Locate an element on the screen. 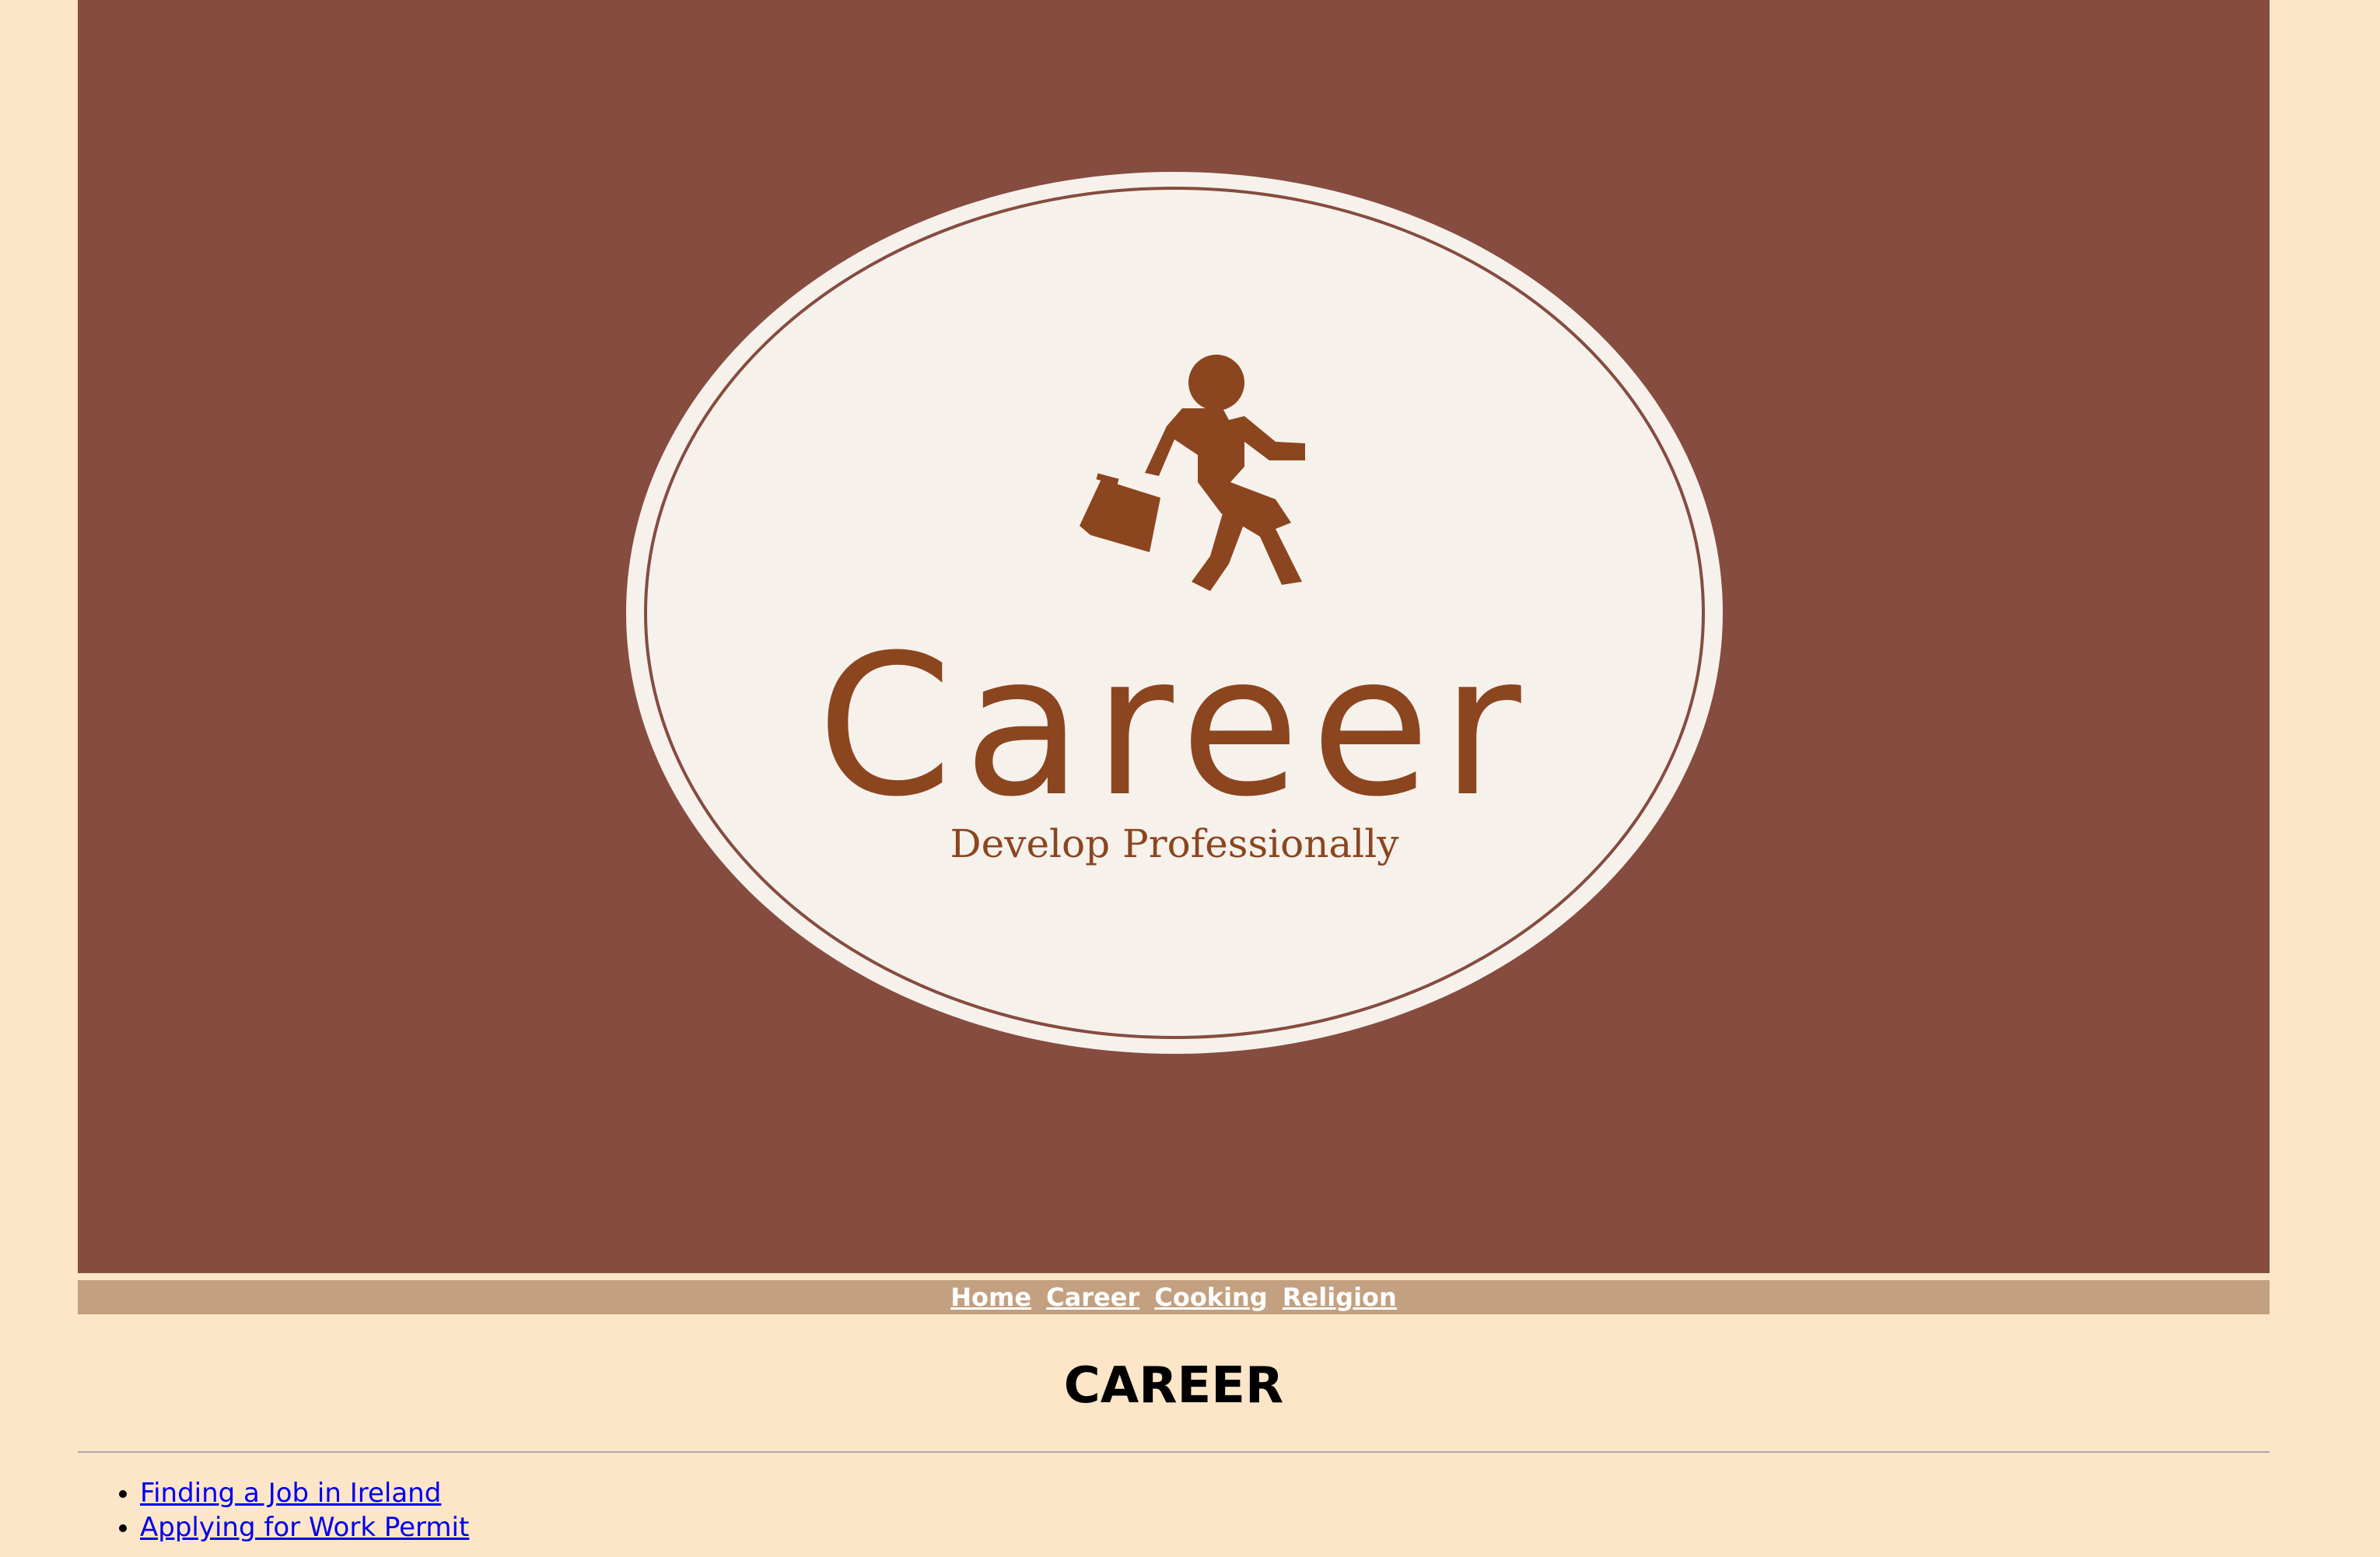  work-permit-link: Applying for Work Permit is located at coordinates (305, 1527).